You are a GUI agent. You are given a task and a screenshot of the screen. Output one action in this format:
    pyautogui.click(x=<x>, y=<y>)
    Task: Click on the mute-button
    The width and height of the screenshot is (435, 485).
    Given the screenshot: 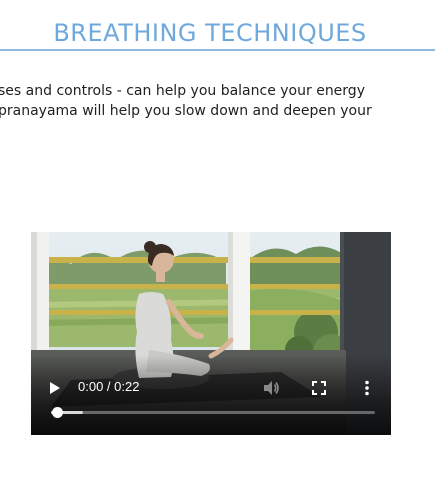 What is the action you would take?
    pyautogui.click(x=271, y=388)
    